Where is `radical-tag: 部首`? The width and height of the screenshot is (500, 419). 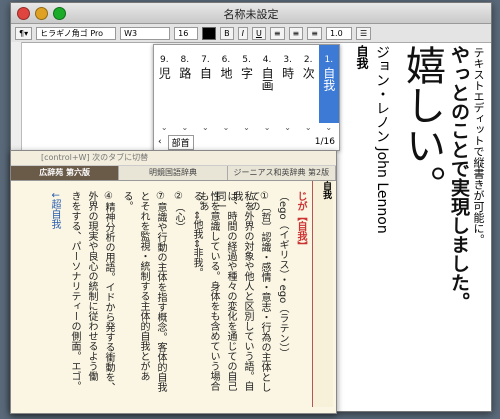
radical-tag: 部首 is located at coordinates (180, 142).